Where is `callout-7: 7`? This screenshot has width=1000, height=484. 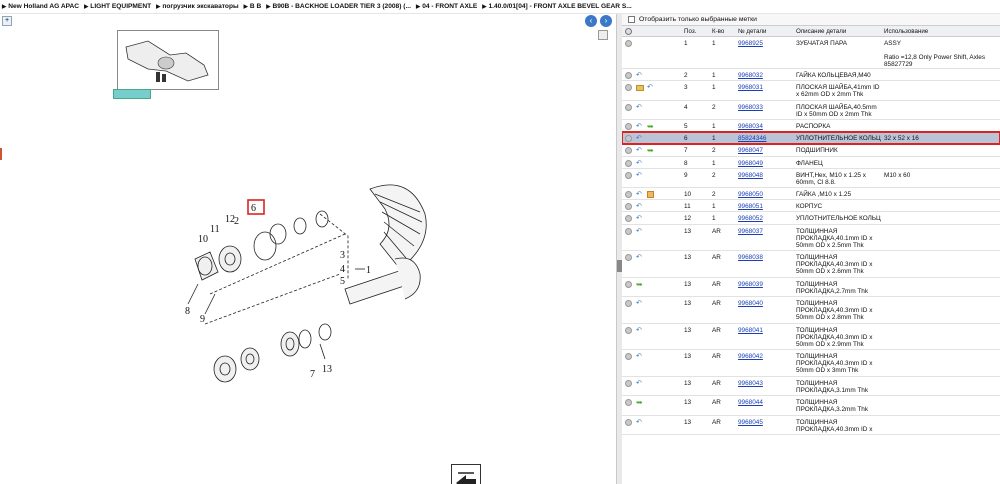 callout-7: 7 is located at coordinates (312, 374).